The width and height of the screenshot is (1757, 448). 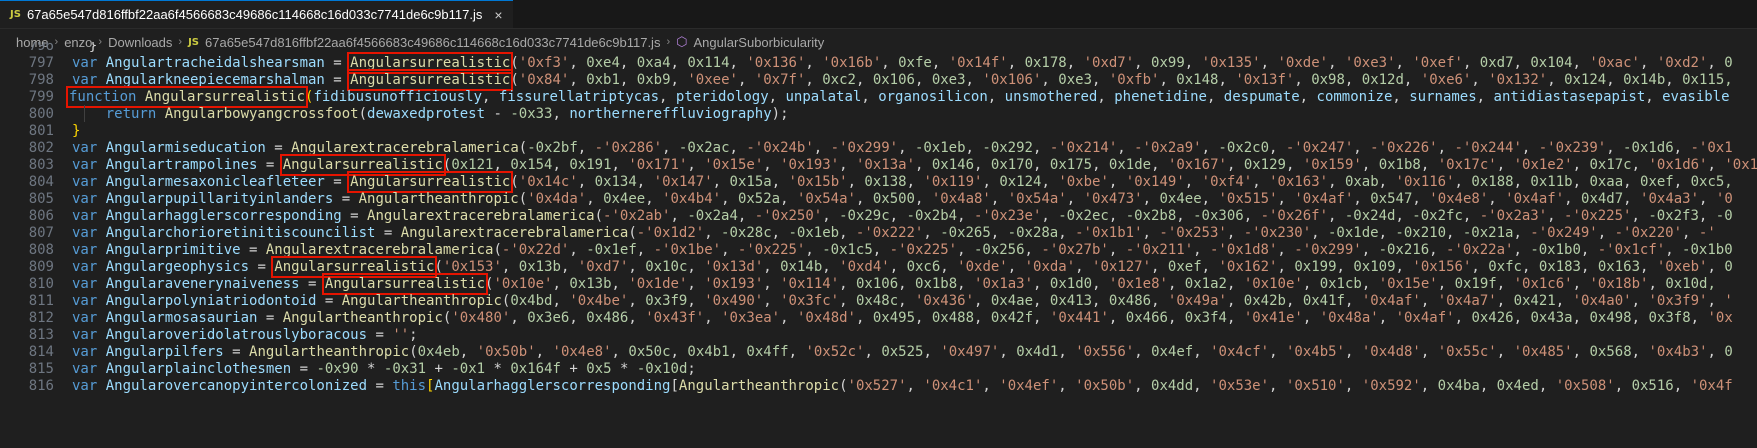 What do you see at coordinates (1551, 63) in the screenshot?
I see `code-token: 0x104` at bounding box center [1551, 63].